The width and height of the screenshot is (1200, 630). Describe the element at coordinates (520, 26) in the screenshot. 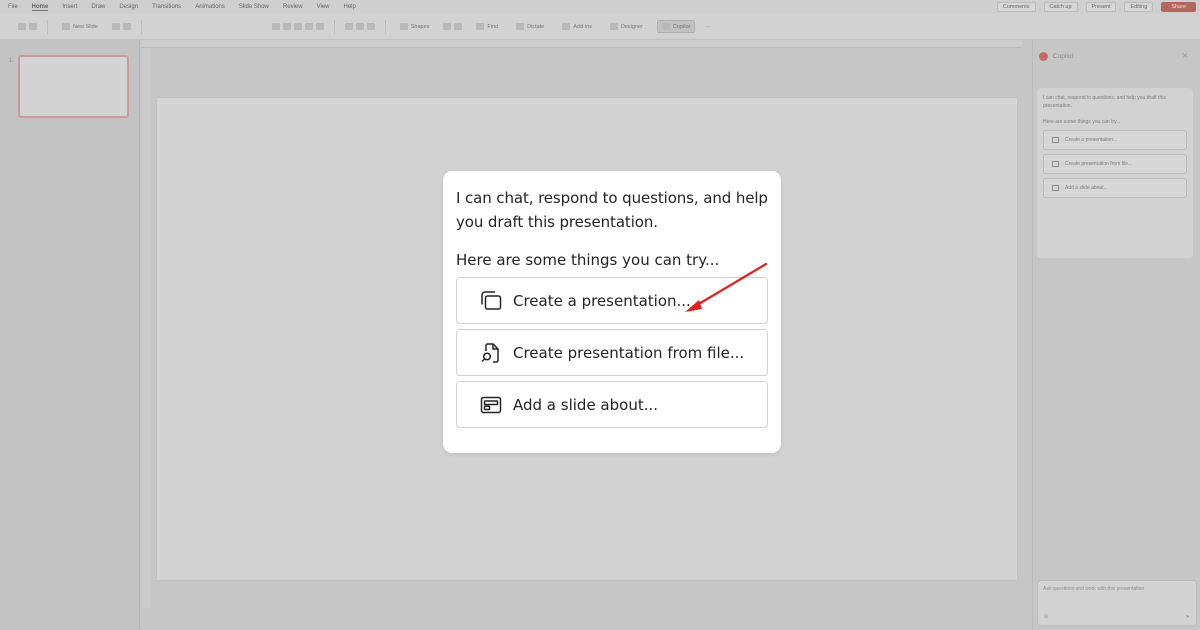

I see `microphone-icon` at that location.